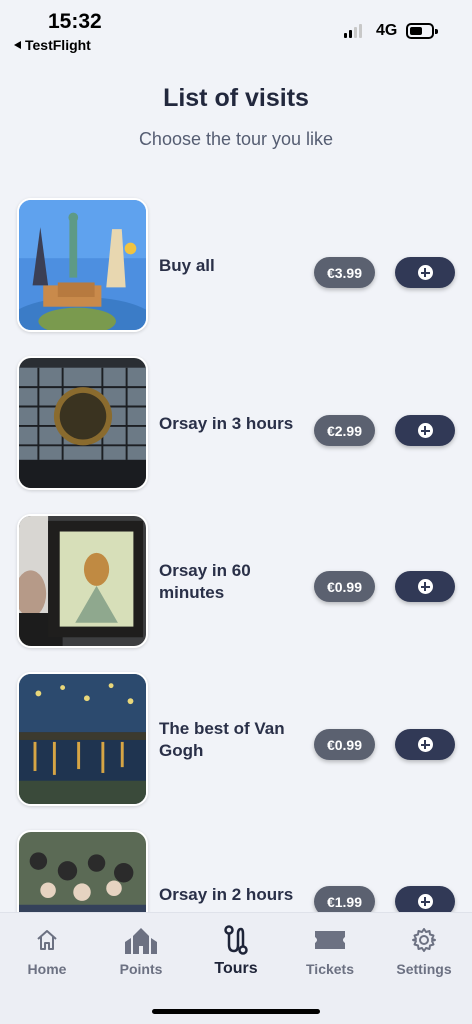 This screenshot has width=472, height=1024. Describe the element at coordinates (229, 740) in the screenshot. I see `tour-title: The best of Van Gogh` at that location.